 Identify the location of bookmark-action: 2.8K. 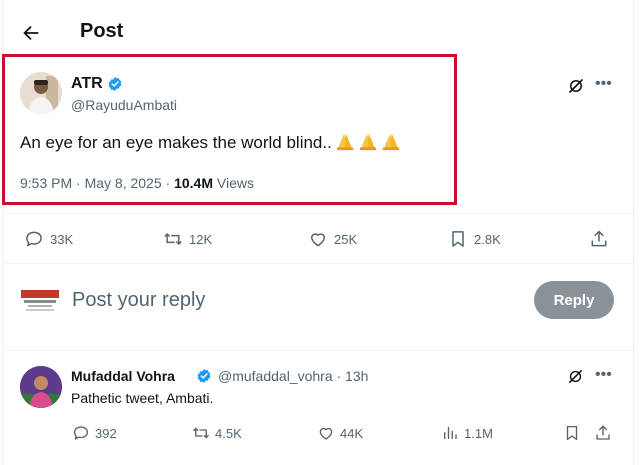
(474, 239).